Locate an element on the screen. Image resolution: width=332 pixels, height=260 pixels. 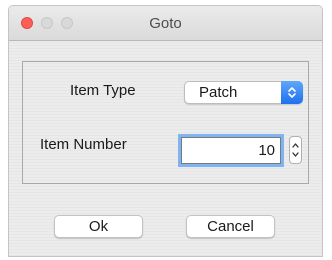
window-title: Goto is located at coordinates (165, 23).